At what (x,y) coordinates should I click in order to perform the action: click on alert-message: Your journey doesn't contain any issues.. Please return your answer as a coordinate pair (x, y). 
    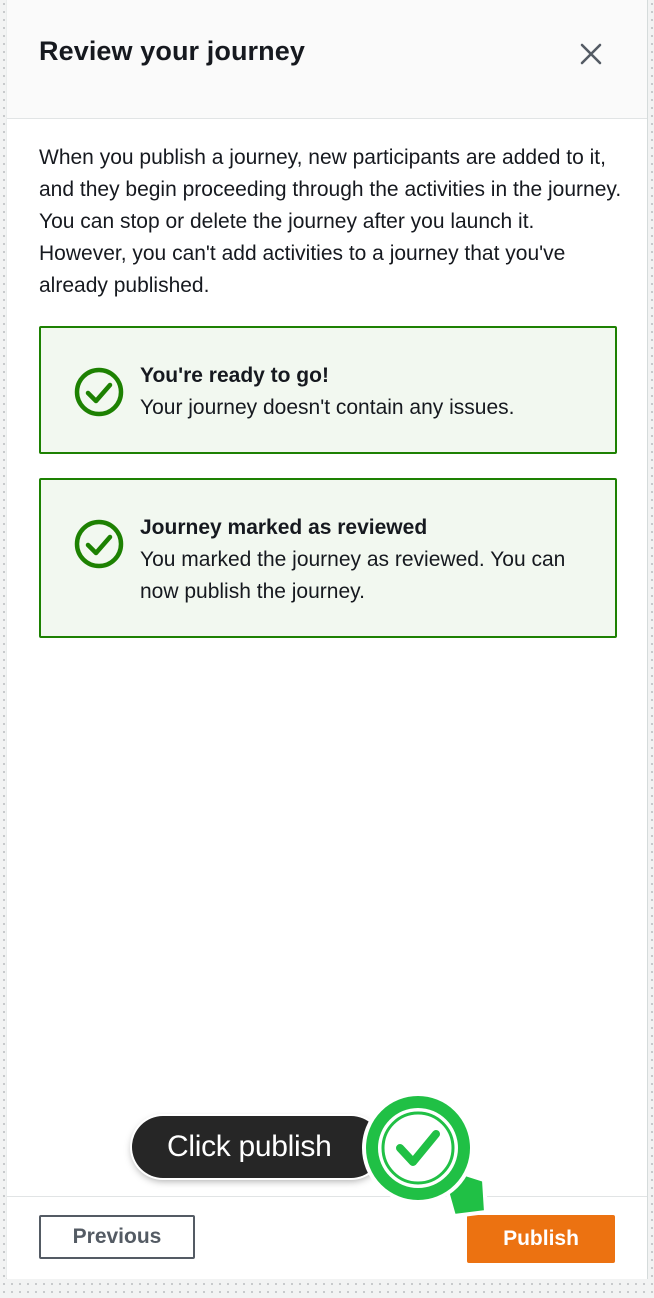
    Looking at the image, I should click on (327, 407).